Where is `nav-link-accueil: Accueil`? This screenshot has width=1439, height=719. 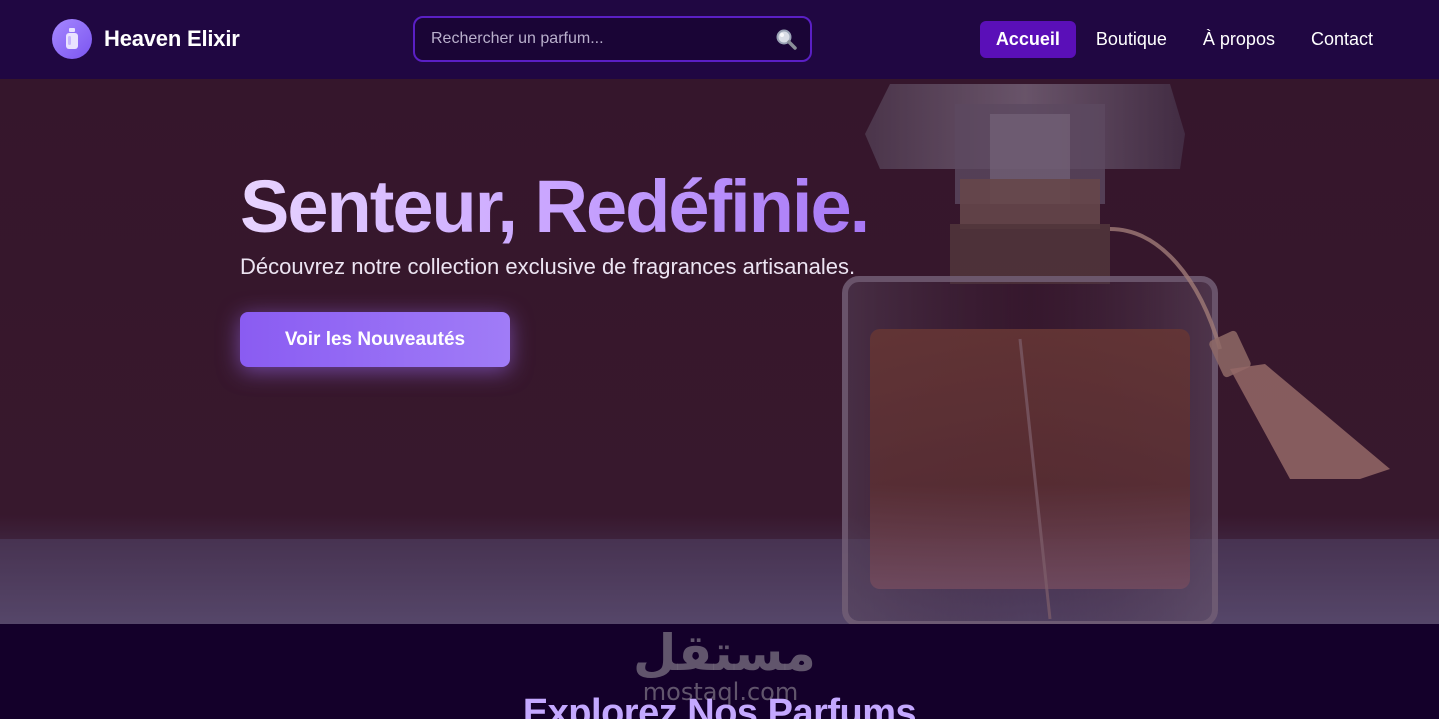 nav-link-accueil: Accueil is located at coordinates (1027, 39).